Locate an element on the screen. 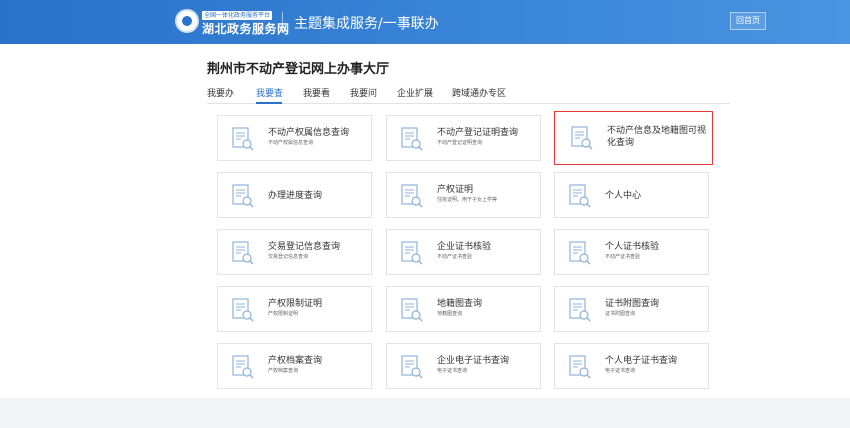  card-subtitle: 不动产权属信息查询 is located at coordinates (291, 143).